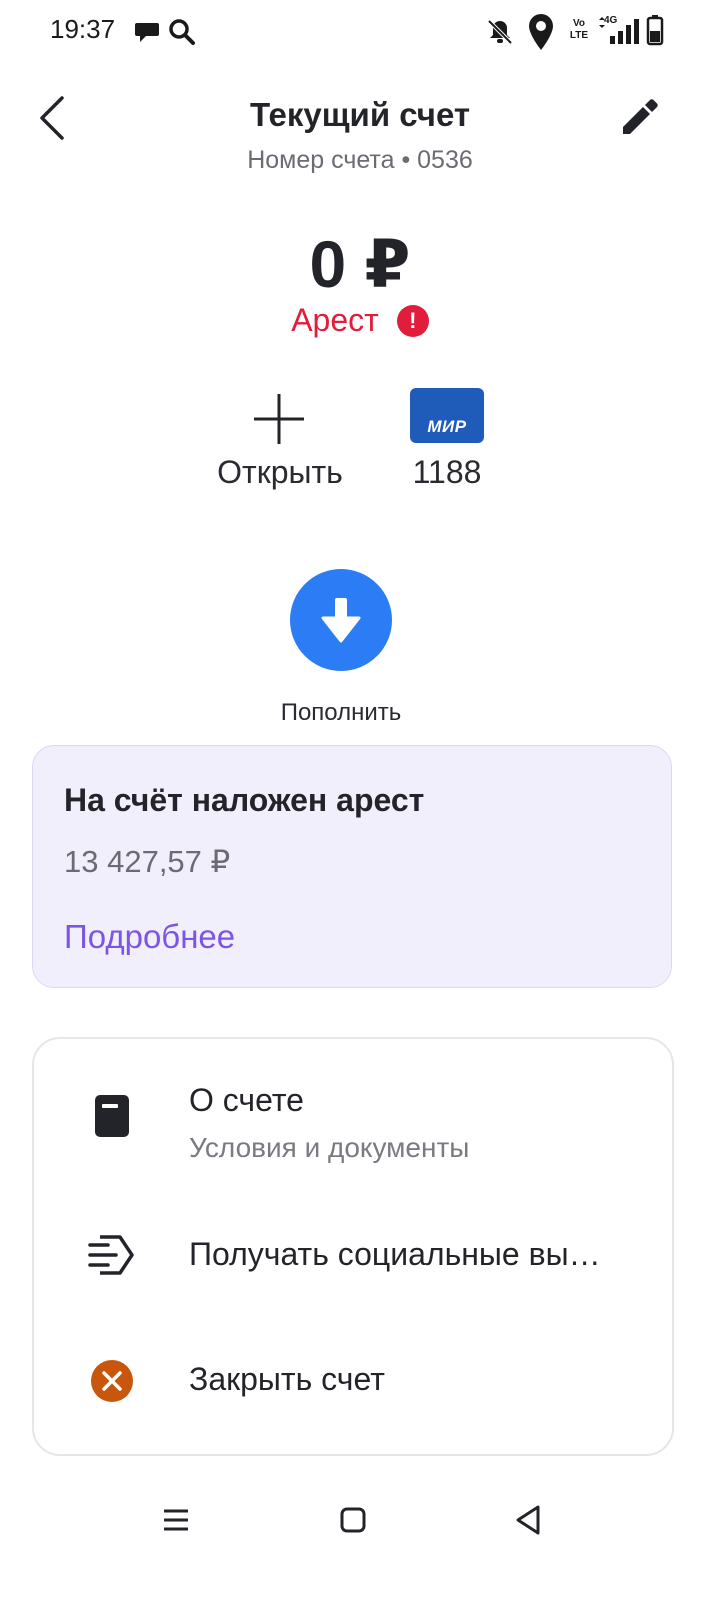 Image resolution: width=720 pixels, height=1600 pixels. I want to click on warning-icon: !, so click(412, 320).